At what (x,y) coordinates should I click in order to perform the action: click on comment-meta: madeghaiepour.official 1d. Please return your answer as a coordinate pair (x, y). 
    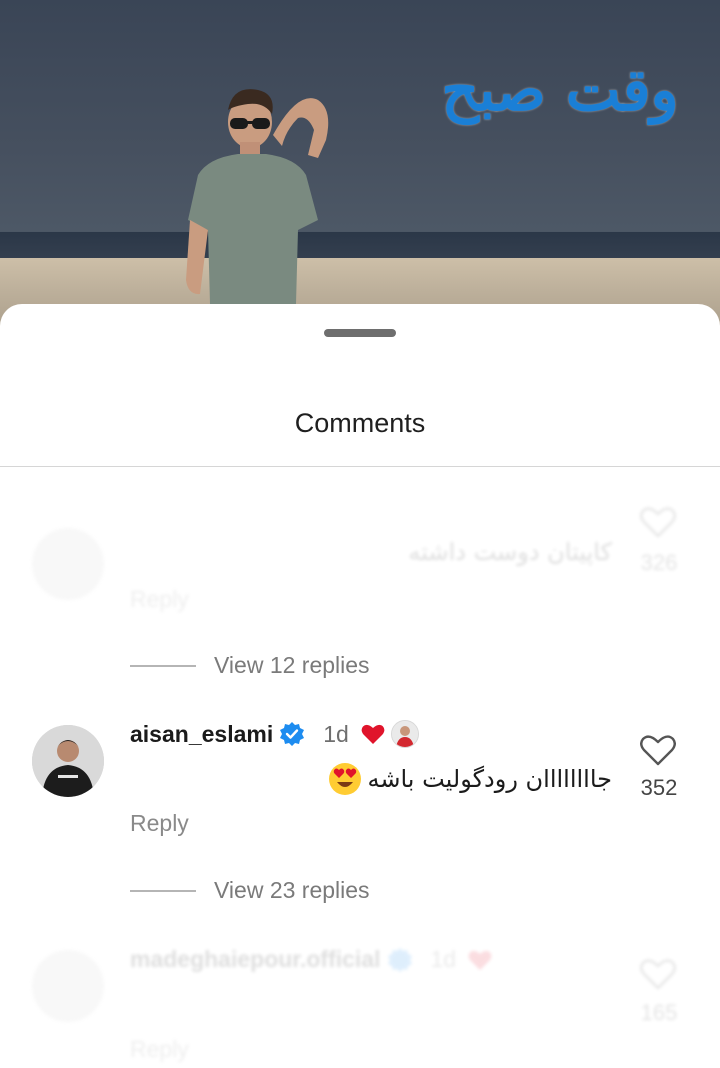
    Looking at the image, I should click on (311, 959).